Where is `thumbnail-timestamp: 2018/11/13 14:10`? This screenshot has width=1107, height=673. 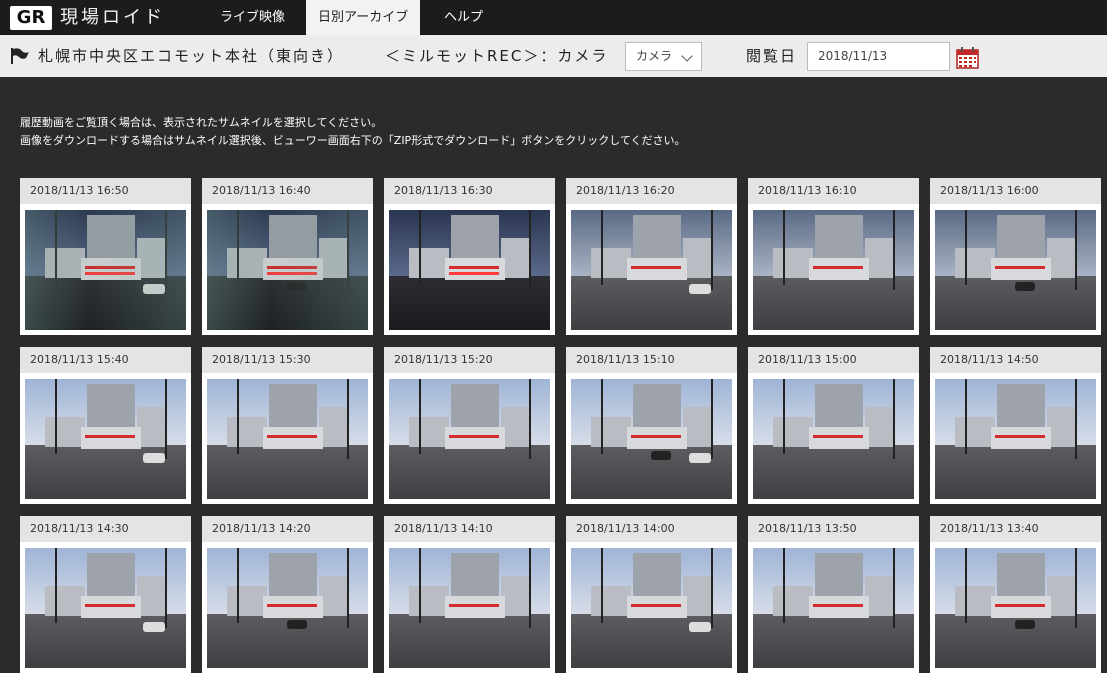
thumbnail-timestamp: 2018/11/13 14:10 is located at coordinates (469, 529).